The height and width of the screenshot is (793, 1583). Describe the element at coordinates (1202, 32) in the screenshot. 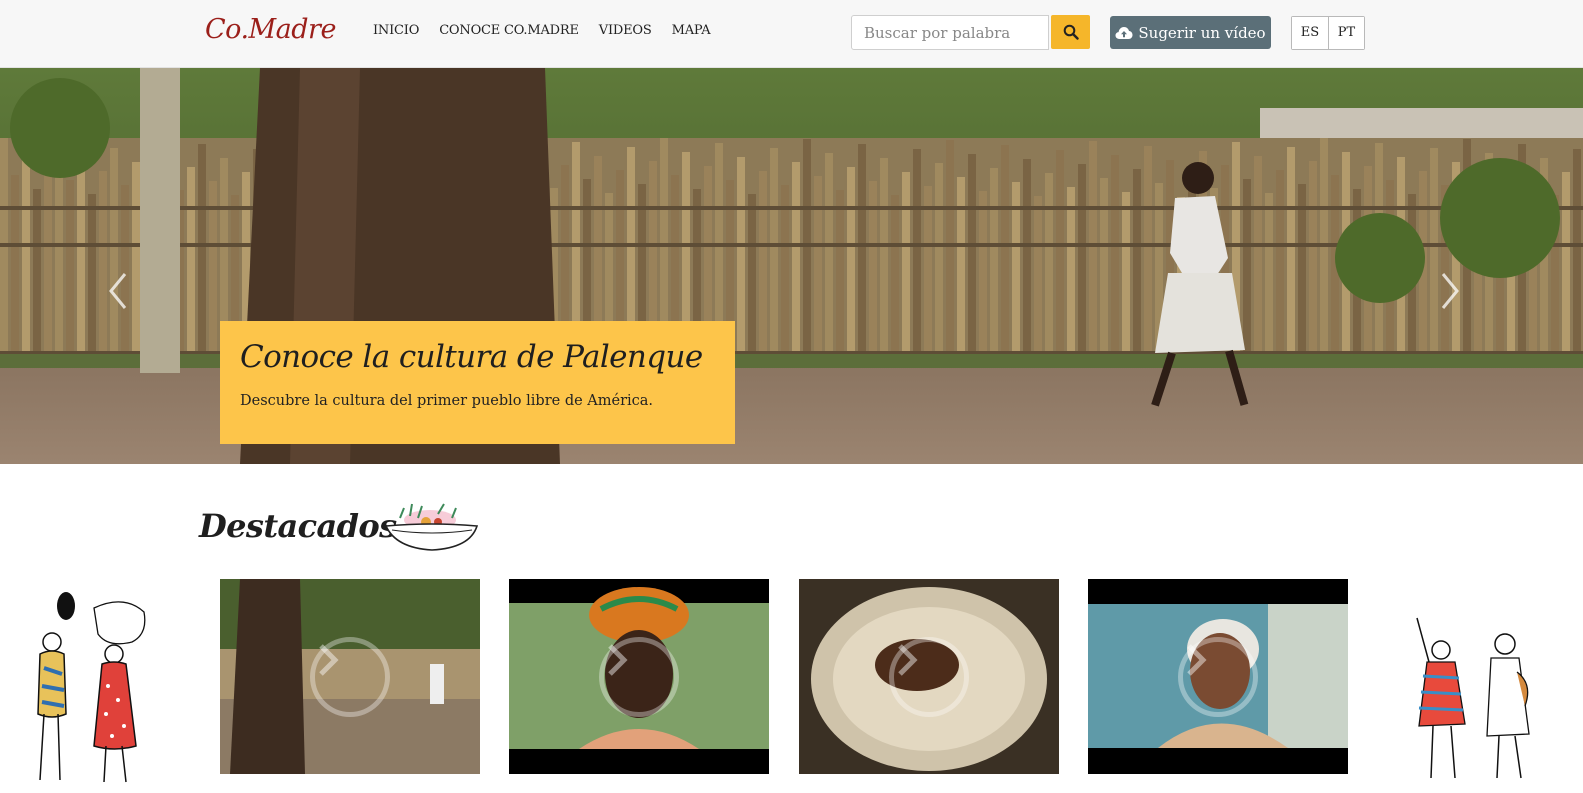

I see `suggest-video-label: Sugerir un vídeo` at that location.